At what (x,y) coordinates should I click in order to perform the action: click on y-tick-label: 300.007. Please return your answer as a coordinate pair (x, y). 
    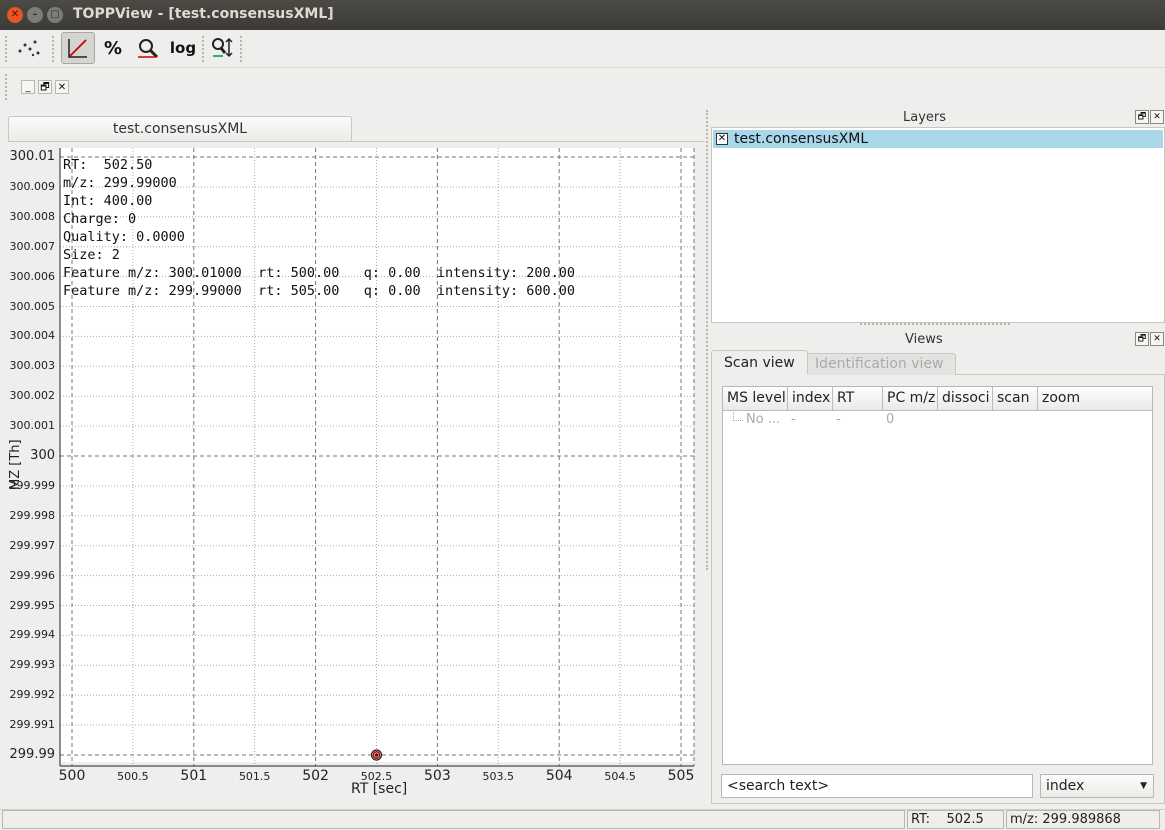
    Looking at the image, I should click on (32, 246).